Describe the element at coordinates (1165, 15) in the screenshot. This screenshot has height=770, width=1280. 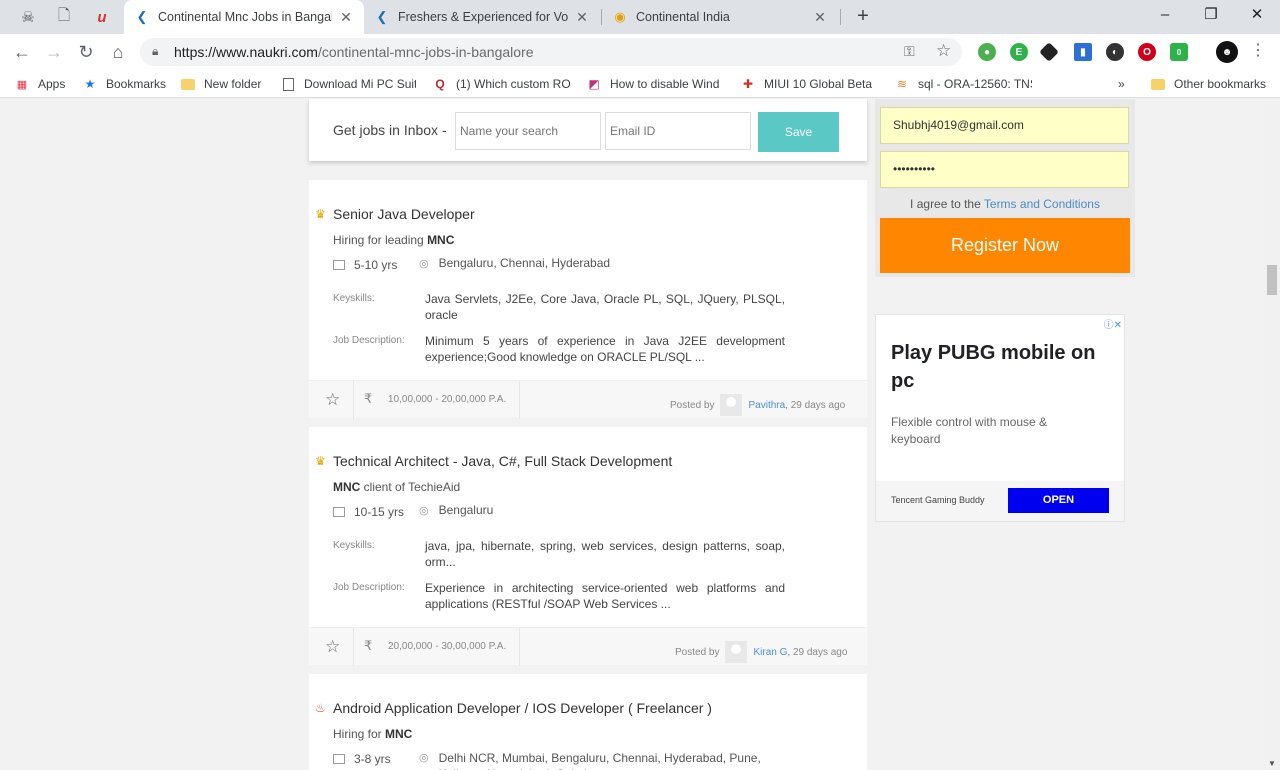
I see `minimize-button: –` at that location.